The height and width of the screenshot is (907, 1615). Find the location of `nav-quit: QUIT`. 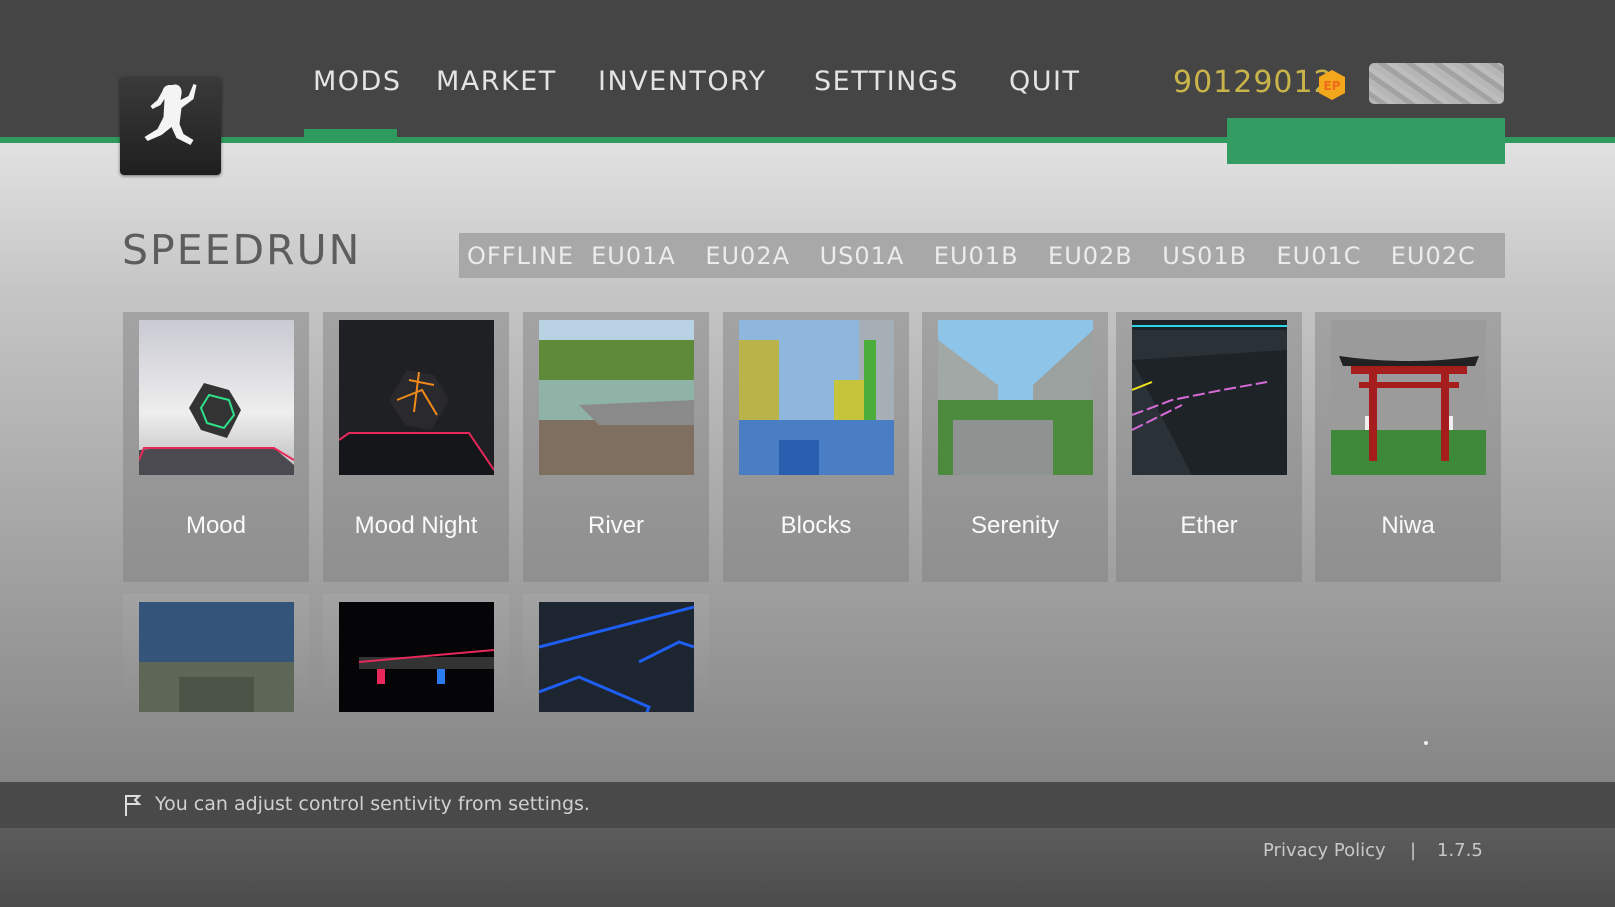

nav-quit: QUIT is located at coordinates (1044, 81).